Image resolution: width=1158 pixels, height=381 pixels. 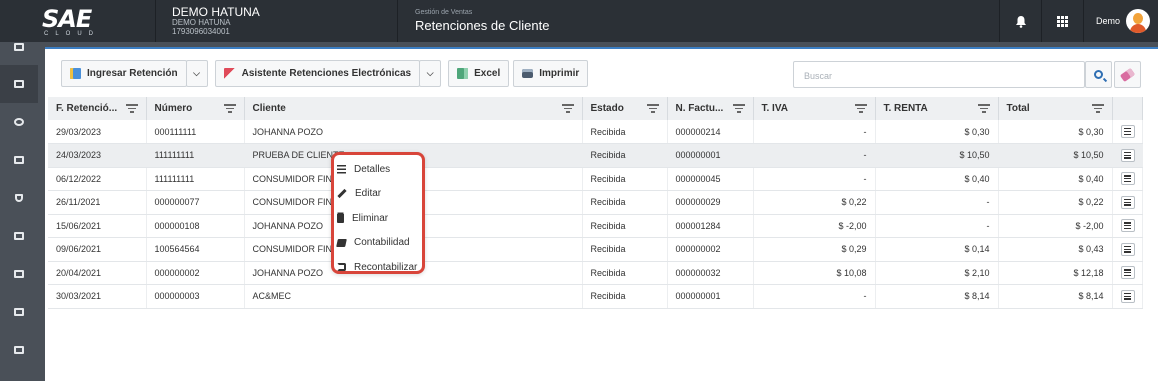 What do you see at coordinates (195, 296) in the screenshot?
I see `cell-numero: 000000003` at bounding box center [195, 296].